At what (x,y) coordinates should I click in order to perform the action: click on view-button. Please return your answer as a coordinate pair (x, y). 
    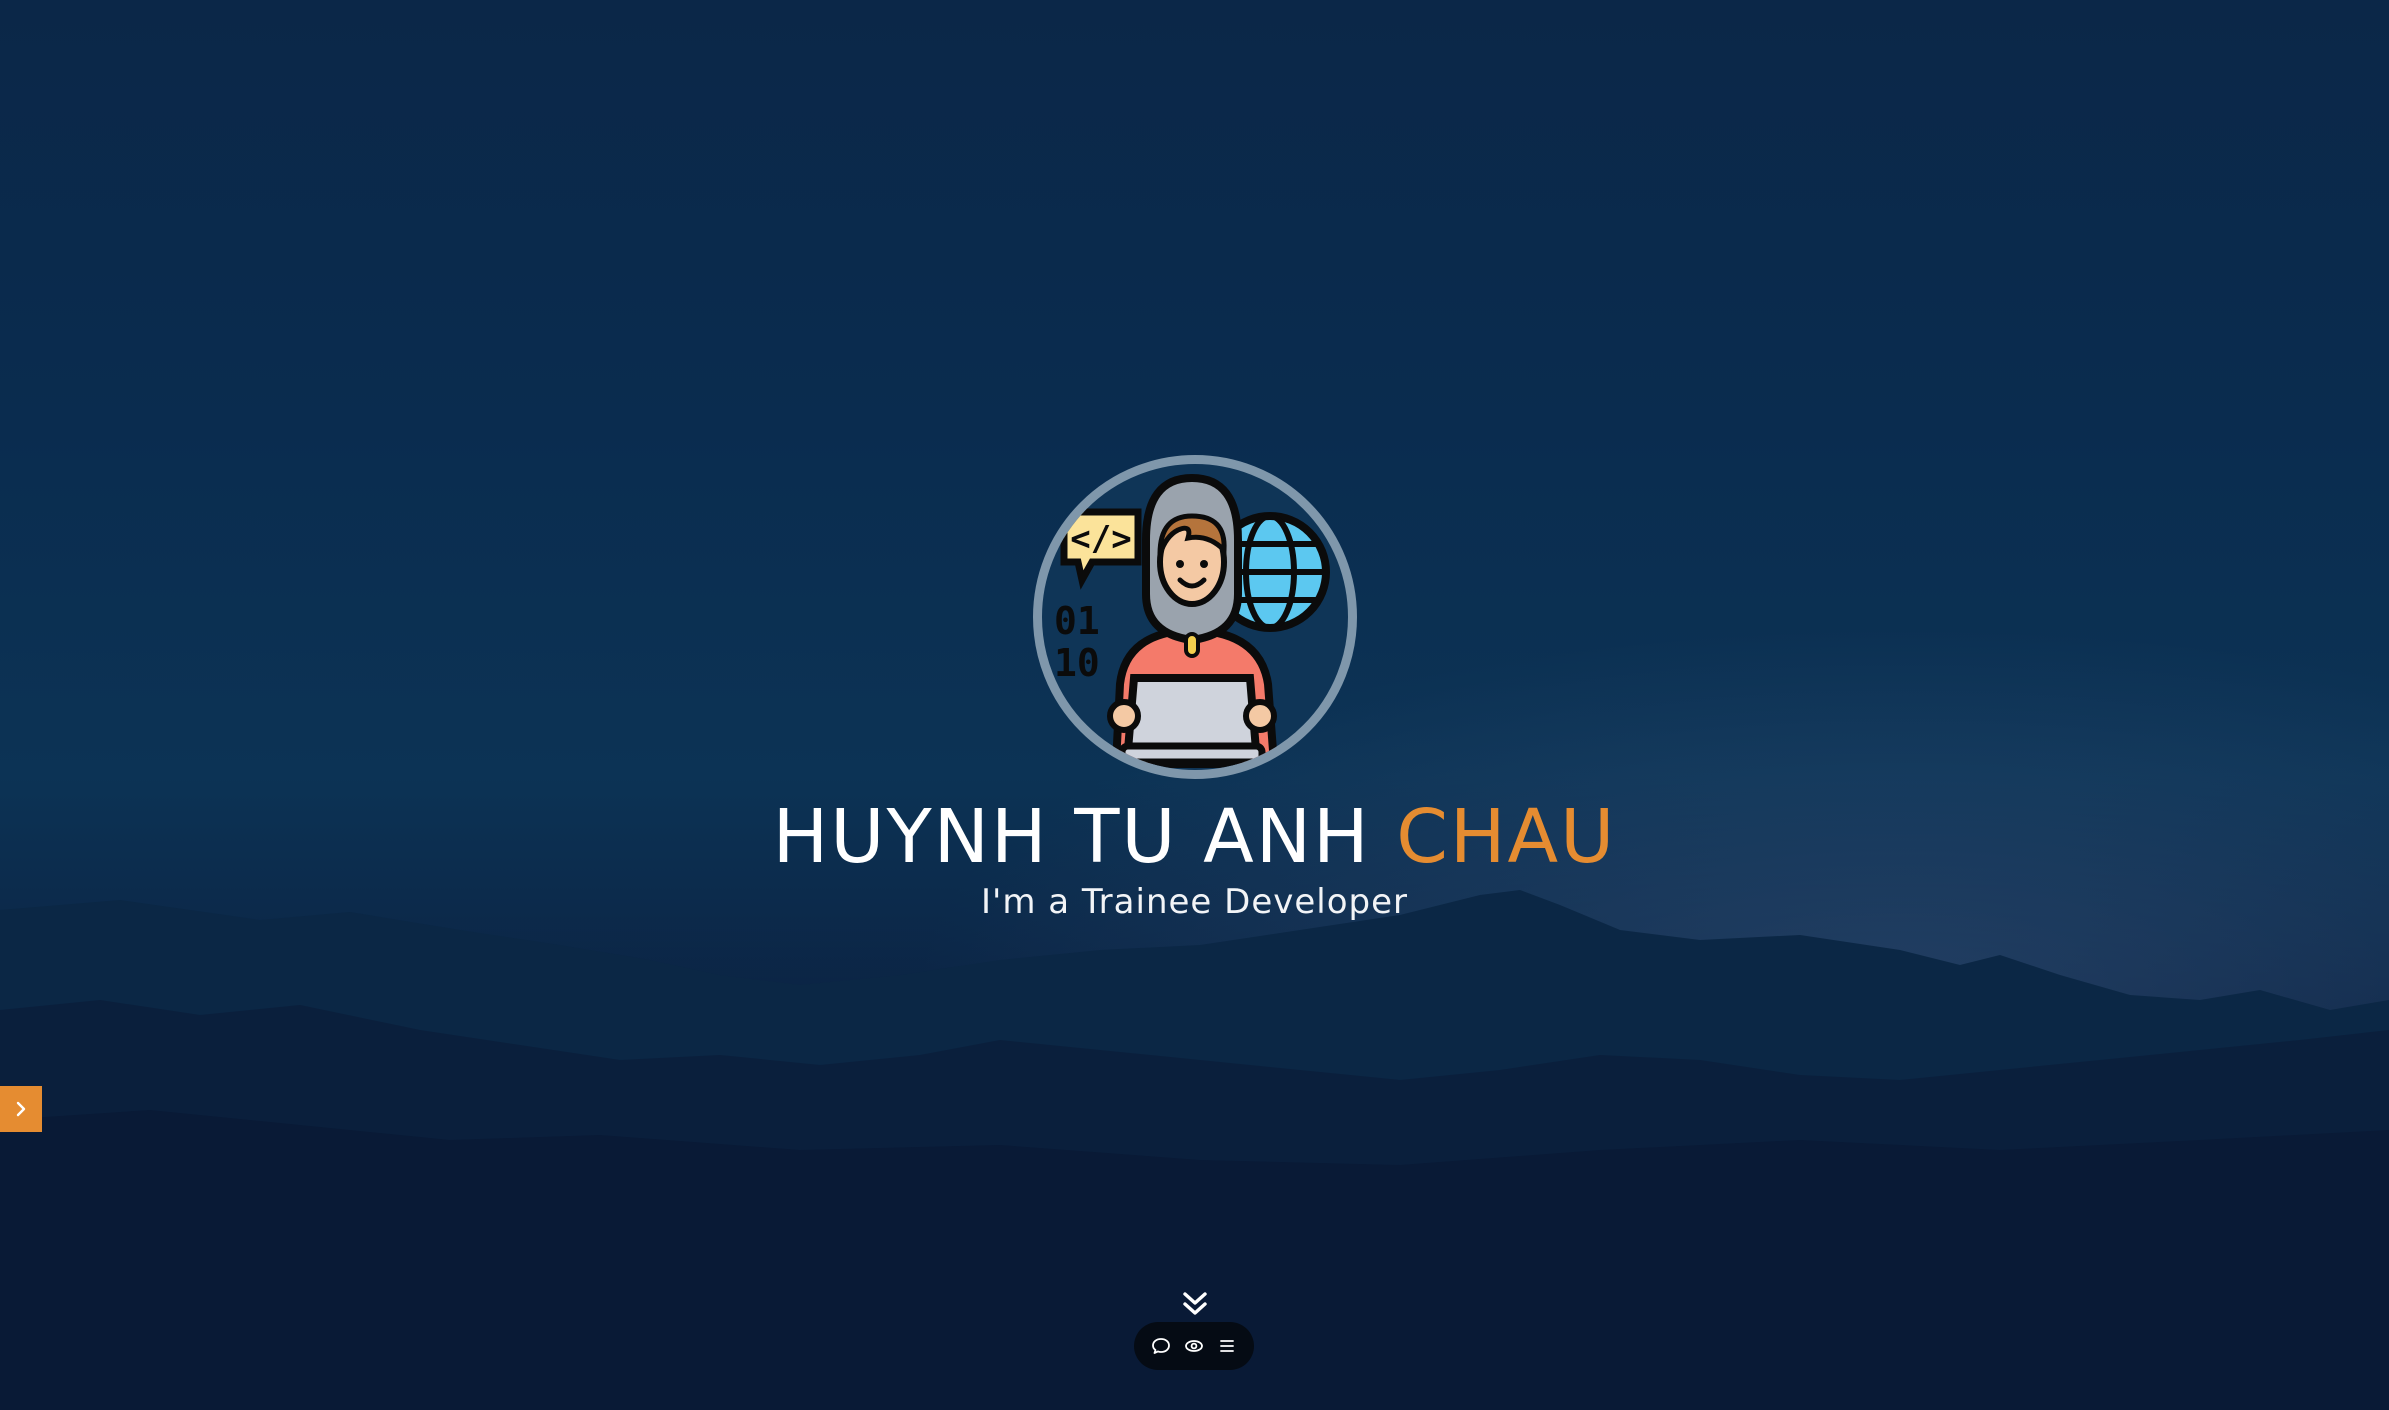
    Looking at the image, I should click on (1194, 1346).